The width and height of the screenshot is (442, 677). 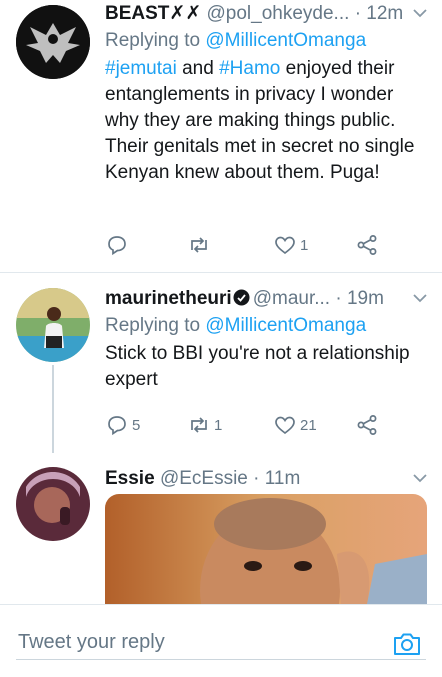 What do you see at coordinates (277, 478) in the screenshot?
I see `timestamp: · 11m` at bounding box center [277, 478].